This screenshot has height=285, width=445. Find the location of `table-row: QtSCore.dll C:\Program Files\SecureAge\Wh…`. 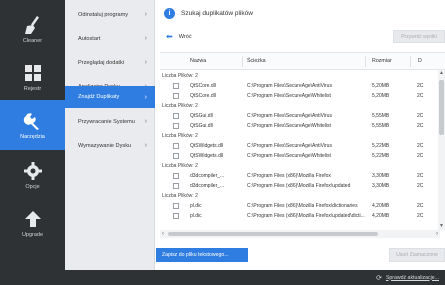

table-row: QtSCore.dll C:\Program Files\SecureAge\Wh… is located at coordinates (300, 96).